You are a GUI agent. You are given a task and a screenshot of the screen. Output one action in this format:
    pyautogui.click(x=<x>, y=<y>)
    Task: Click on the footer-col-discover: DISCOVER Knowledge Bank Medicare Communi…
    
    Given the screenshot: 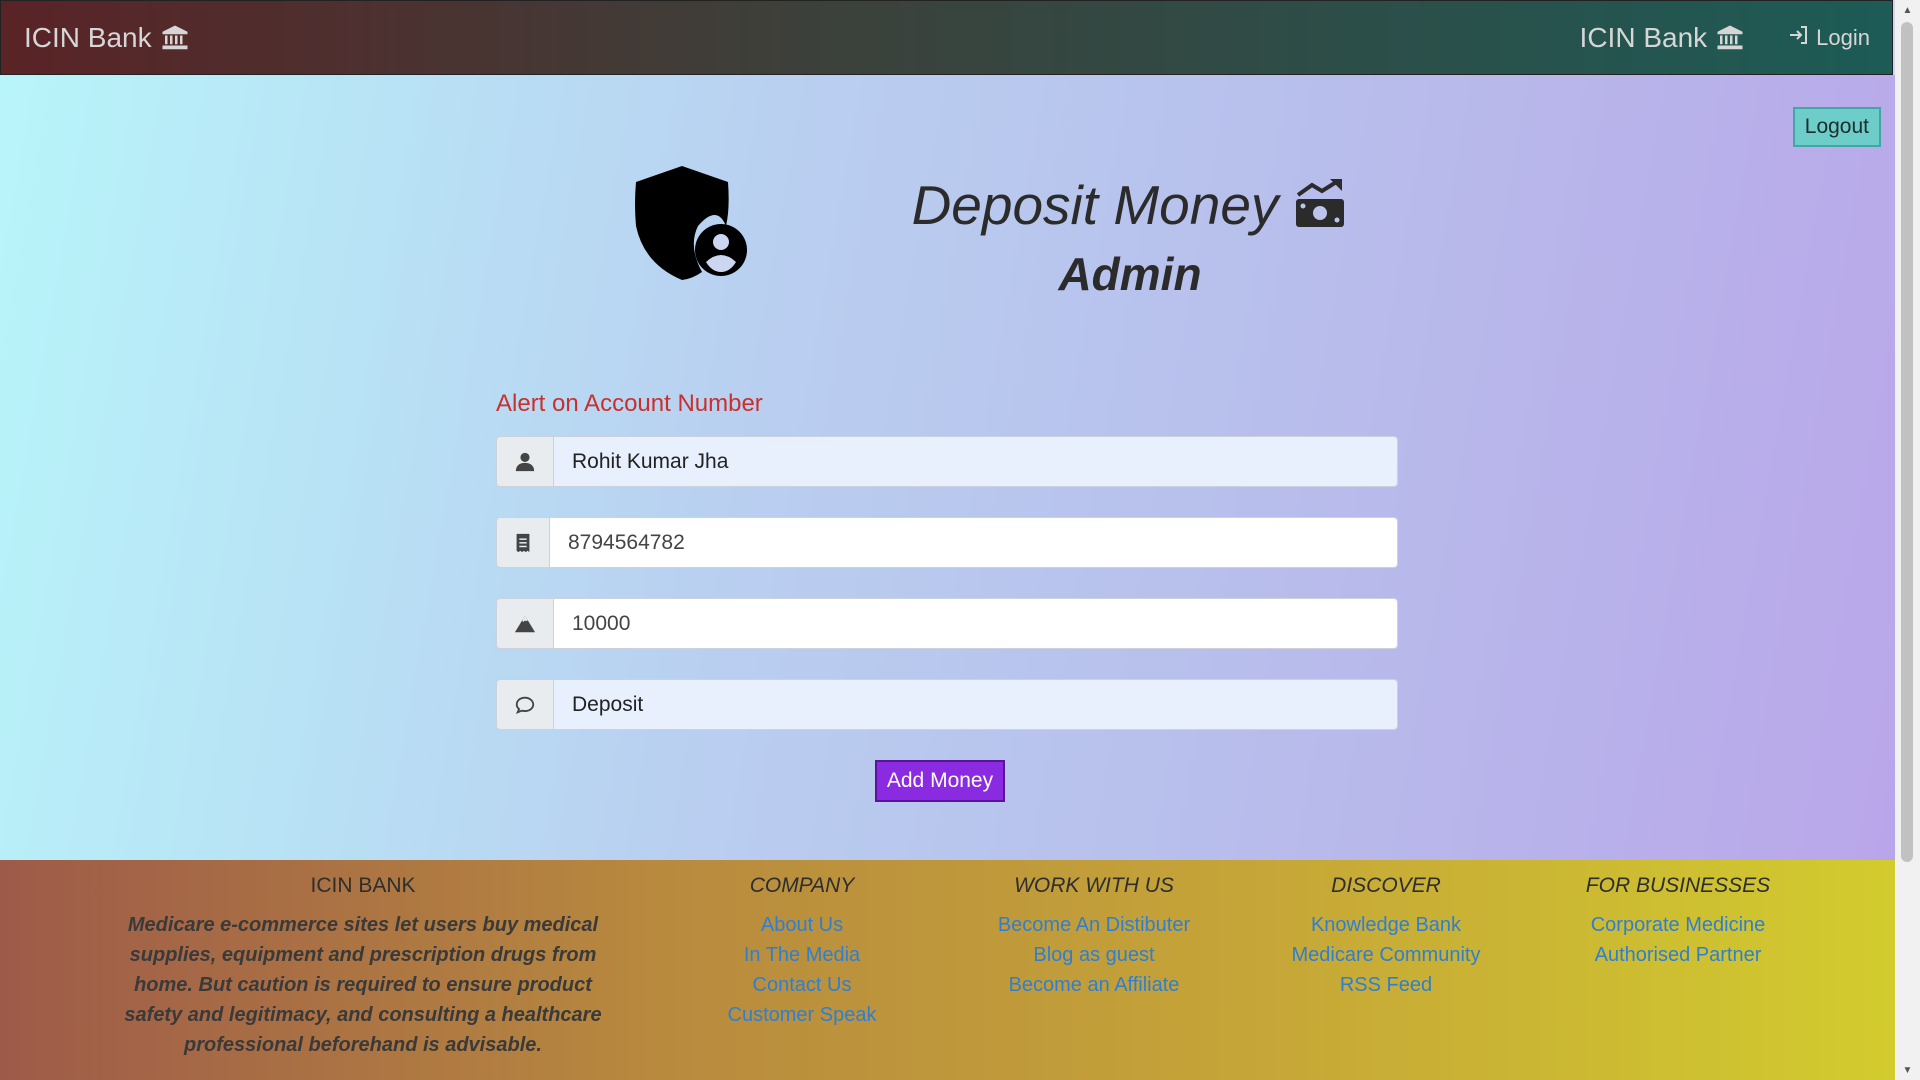 What is the action you would take?
    pyautogui.click(x=1386, y=937)
    